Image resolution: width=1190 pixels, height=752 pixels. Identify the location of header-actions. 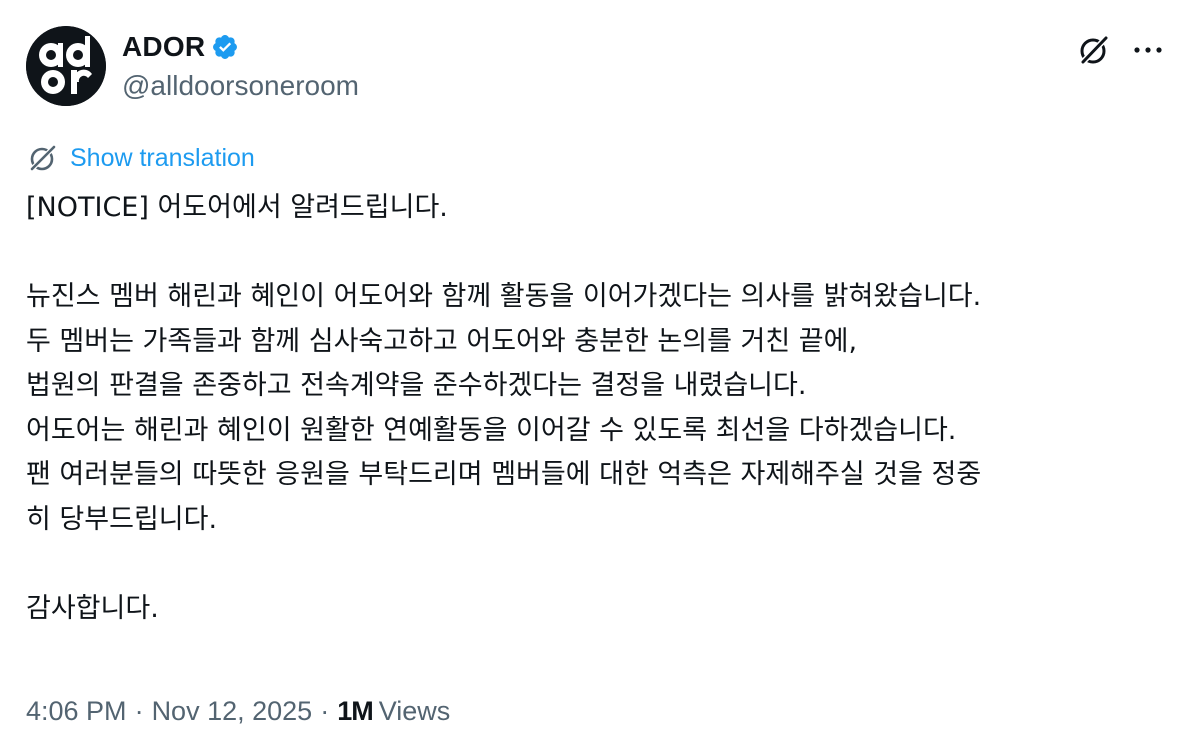
(1121, 50).